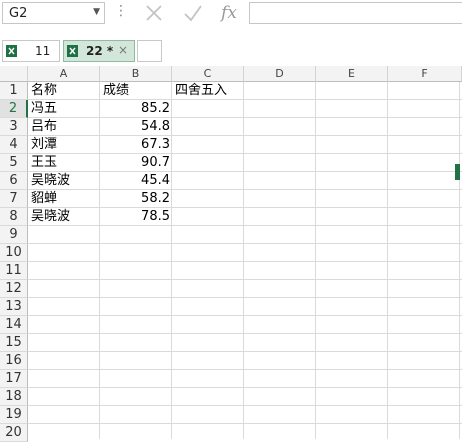 The height and width of the screenshot is (442, 462). What do you see at coordinates (135, 181) in the screenshot?
I see `cell-b6: 45.4` at bounding box center [135, 181].